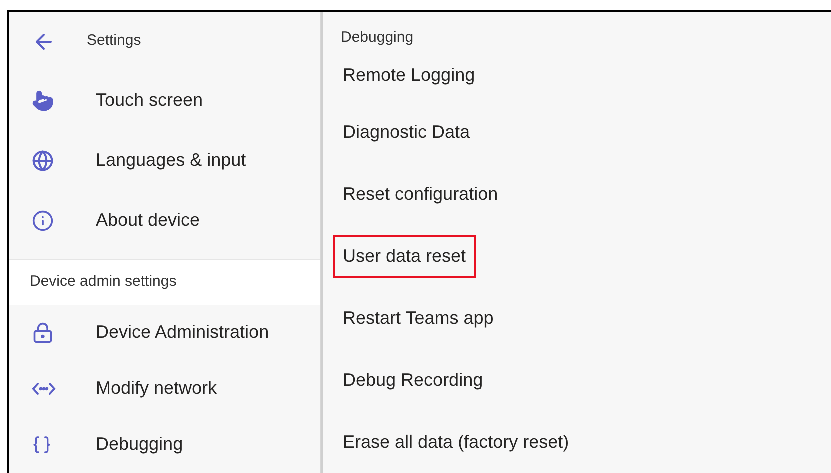  What do you see at coordinates (164, 281) in the screenshot?
I see `section-header: Device admin settings` at bounding box center [164, 281].